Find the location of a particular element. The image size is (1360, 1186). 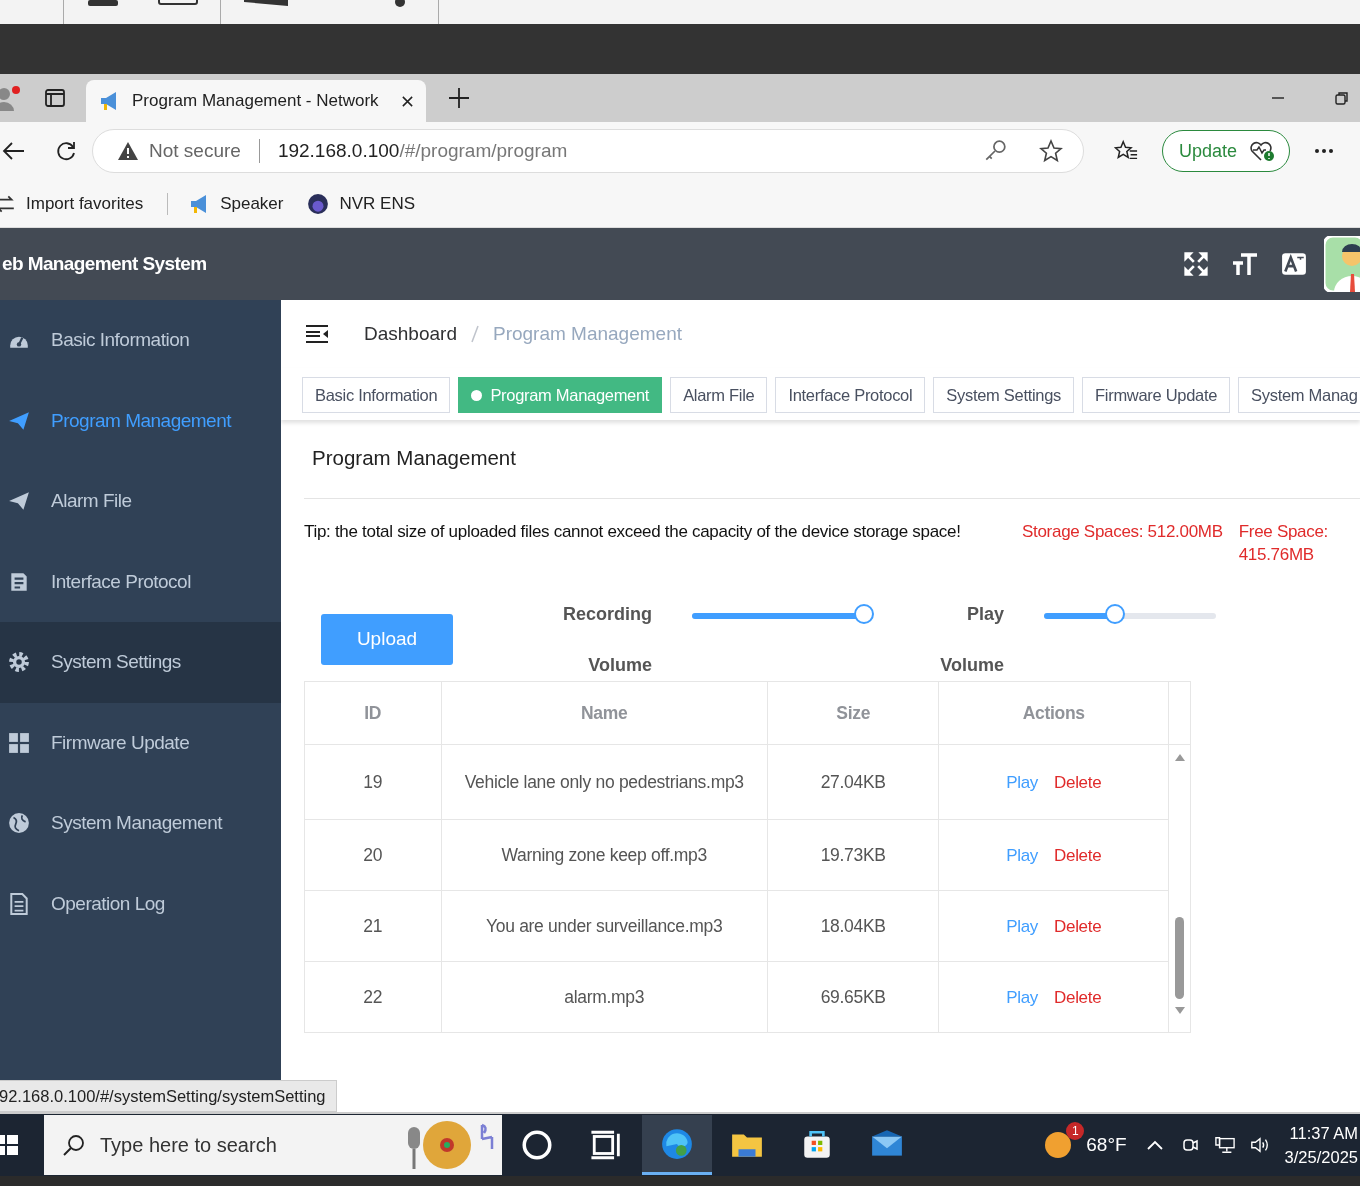

page-tab: System Settings is located at coordinates (1004, 395).